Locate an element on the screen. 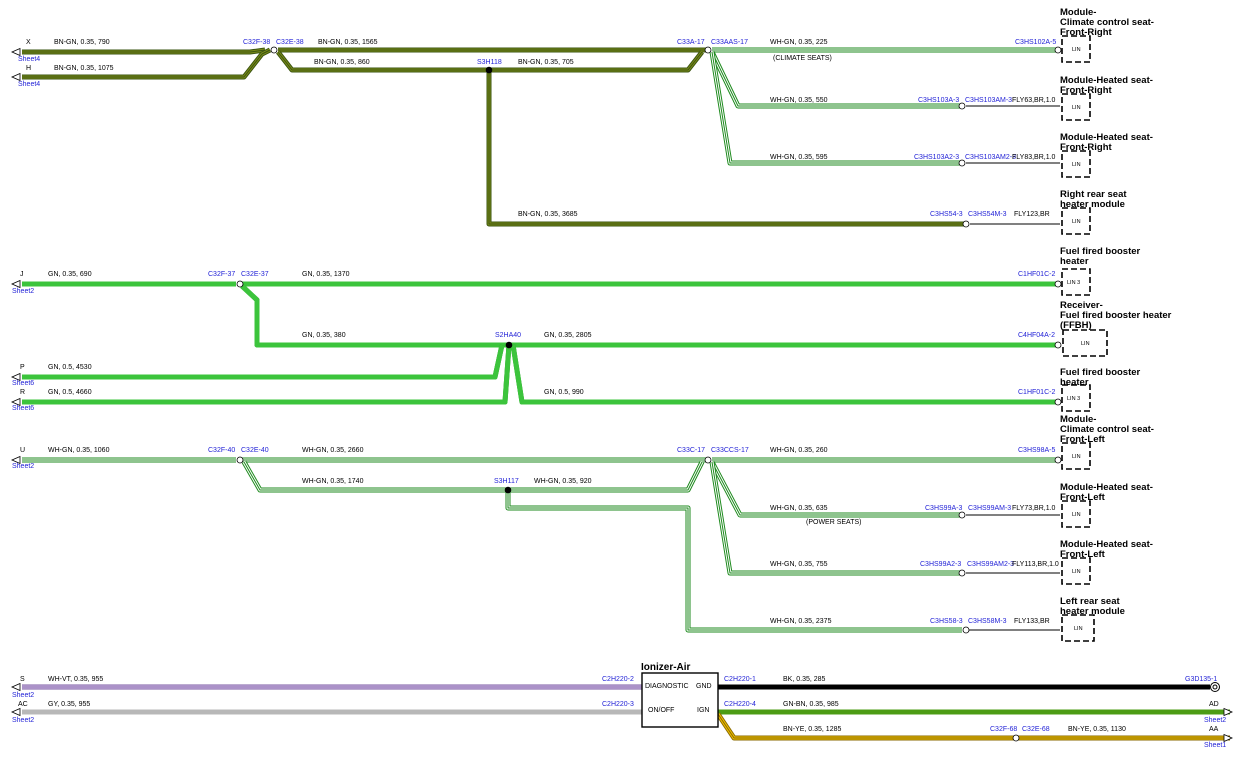  wire-label: BK, 0.35, 285 is located at coordinates (804, 679).